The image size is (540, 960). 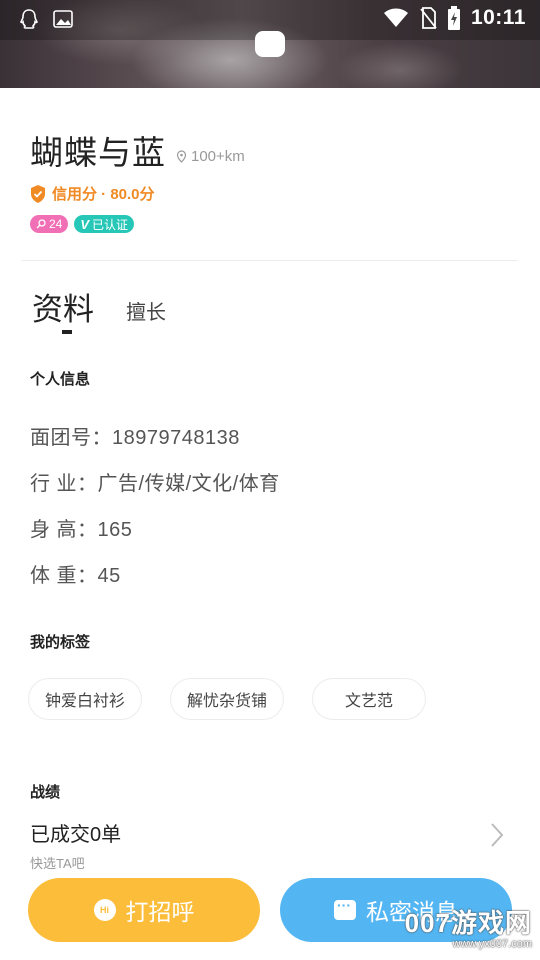 I want to click on watermark-main: 007游戏网, so click(x=468, y=923).